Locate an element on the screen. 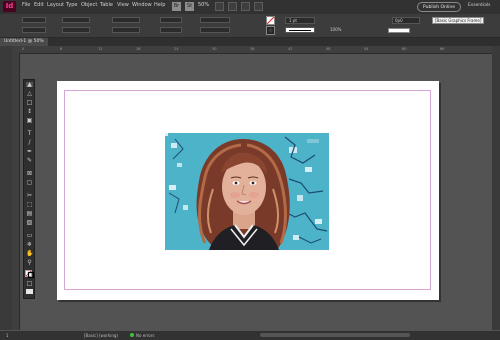  ruler-label: 36 is located at coordinates (252, 49).